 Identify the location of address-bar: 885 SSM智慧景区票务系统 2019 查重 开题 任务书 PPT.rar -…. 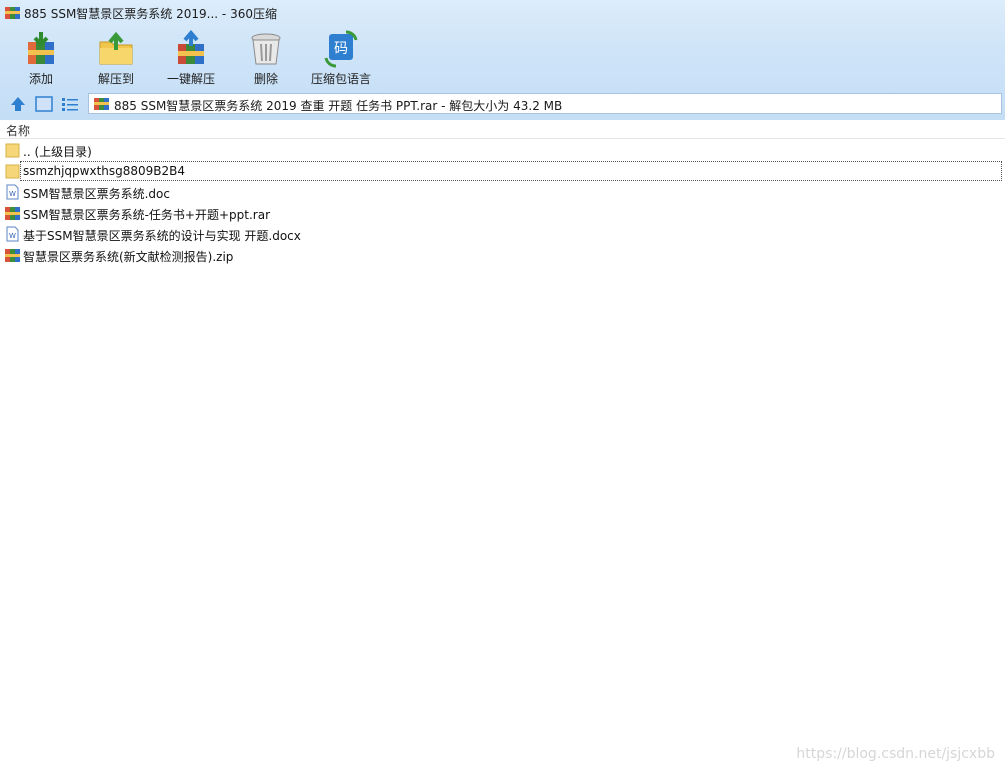
(545, 103).